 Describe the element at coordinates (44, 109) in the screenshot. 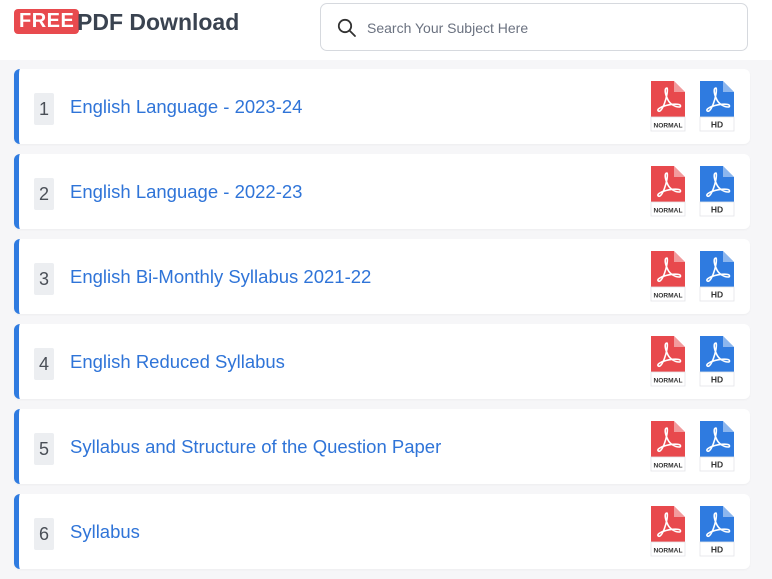

I see `item-number: 1` at that location.